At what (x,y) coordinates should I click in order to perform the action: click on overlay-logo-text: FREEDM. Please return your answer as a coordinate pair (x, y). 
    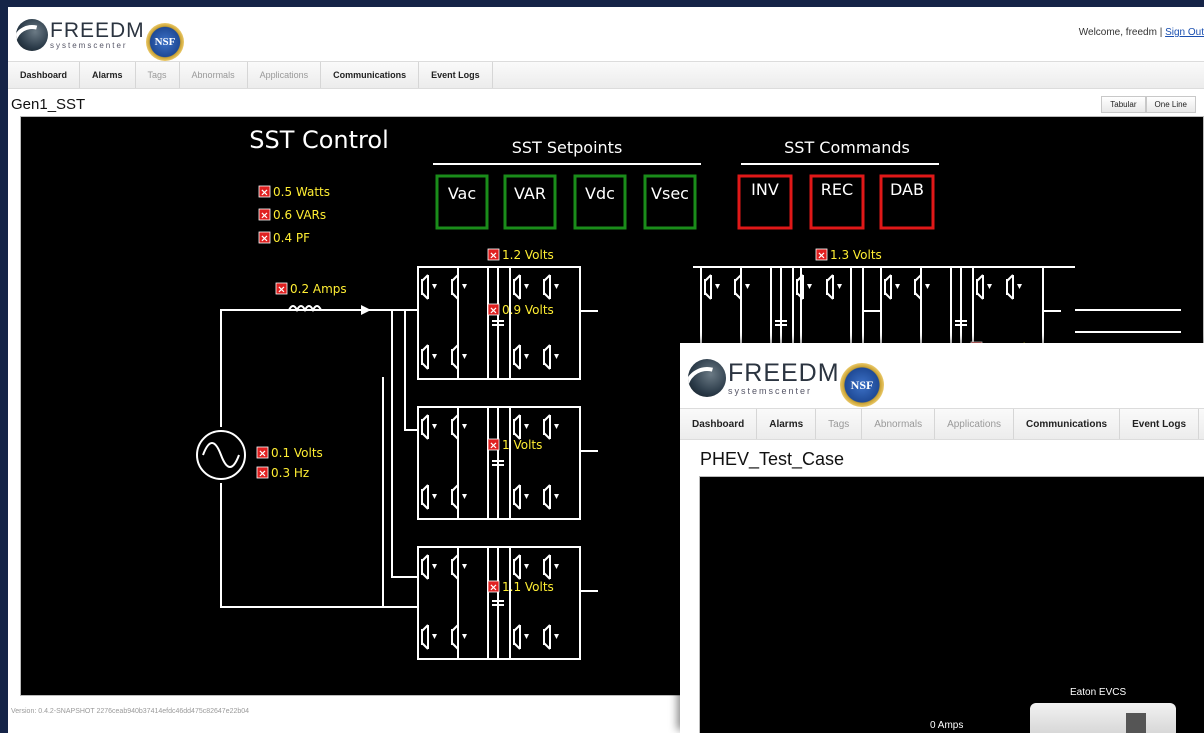
    Looking at the image, I should click on (784, 372).